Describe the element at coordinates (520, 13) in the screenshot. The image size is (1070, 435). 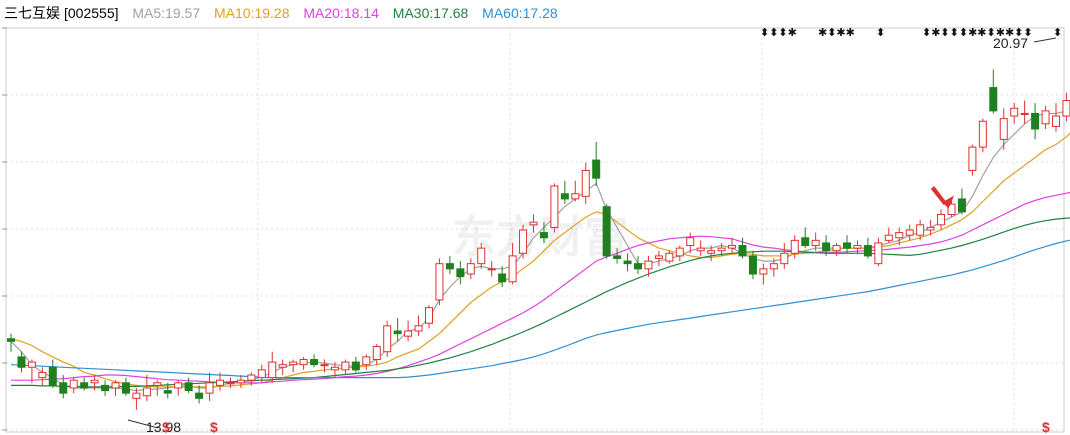
I see `legend-ma60: MA60:17.28` at that location.